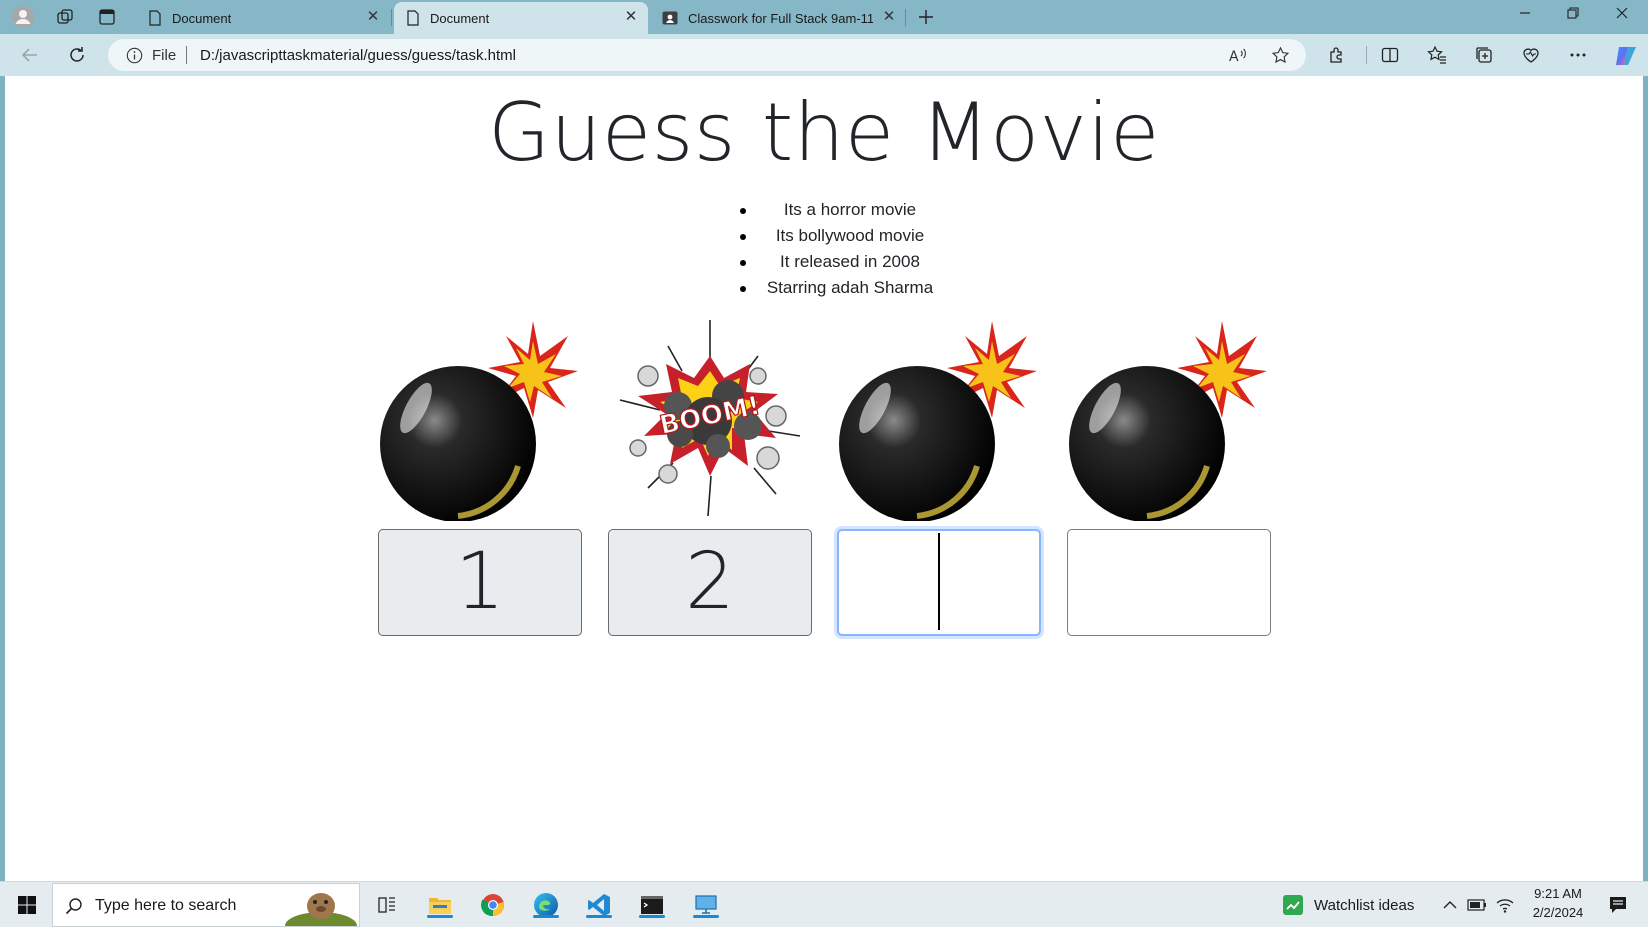 Image resolution: width=1648 pixels, height=927 pixels. What do you see at coordinates (1622, 16) in the screenshot?
I see `window-close-icon` at bounding box center [1622, 16].